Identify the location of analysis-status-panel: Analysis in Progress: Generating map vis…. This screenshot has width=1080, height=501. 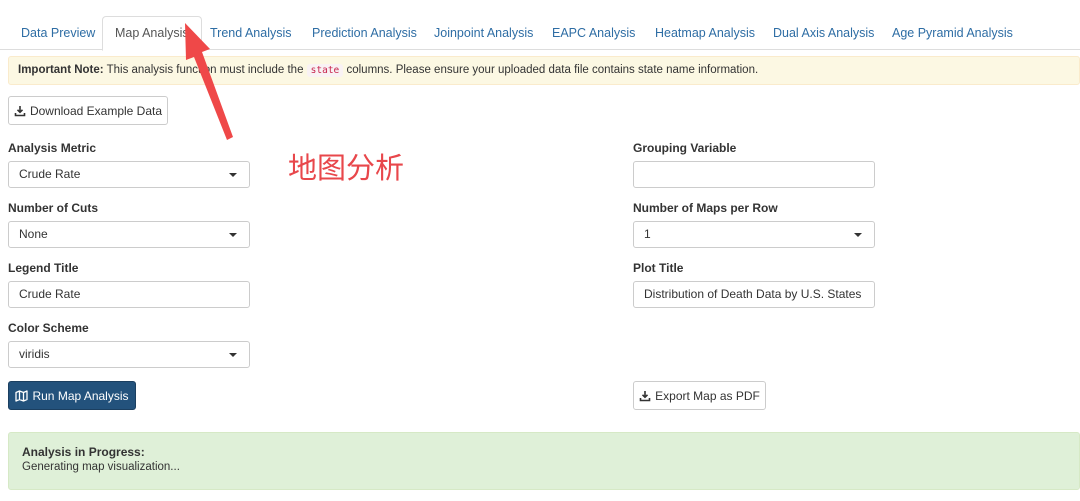
(544, 461).